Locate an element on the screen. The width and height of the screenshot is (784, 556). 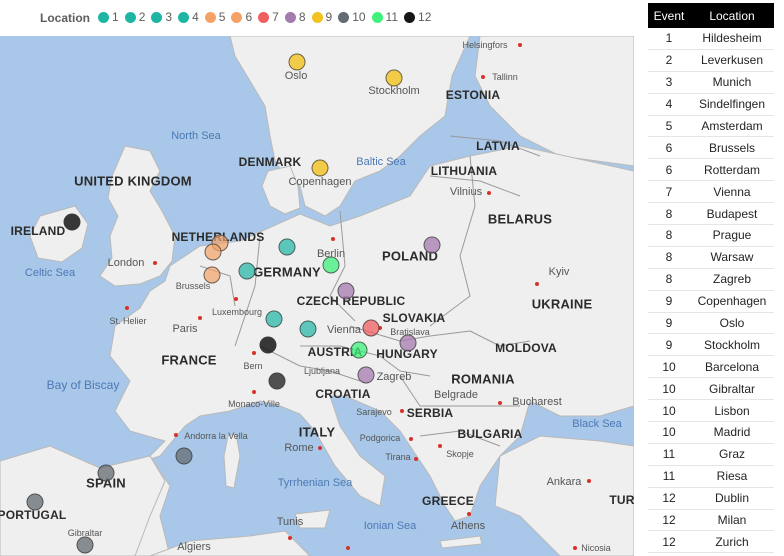
table-row: 12 Milan is located at coordinates (711, 520).